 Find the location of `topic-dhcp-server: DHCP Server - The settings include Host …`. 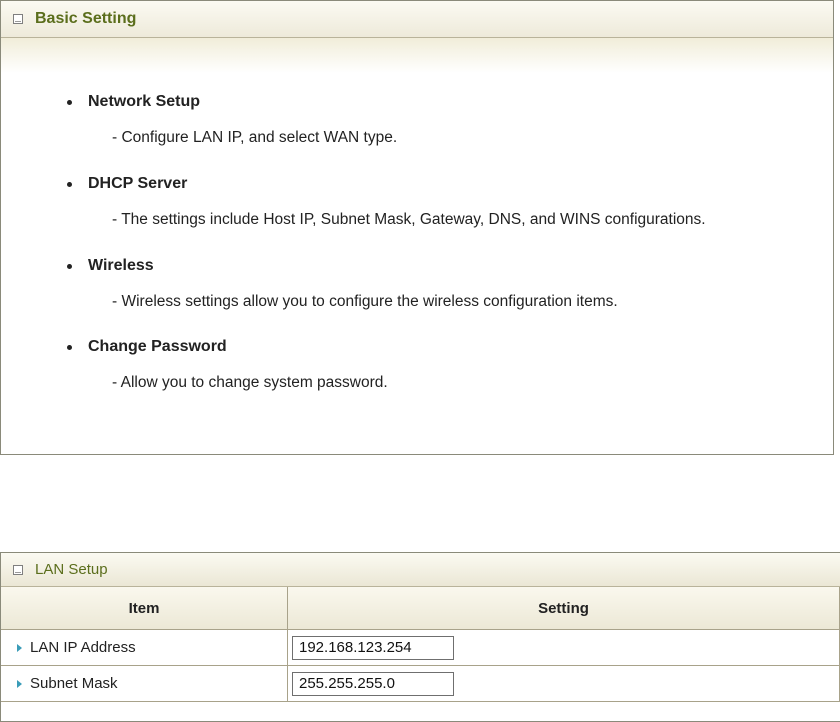

topic-dhcp-server: DHCP Server - The settings include Host … is located at coordinates (447, 201).